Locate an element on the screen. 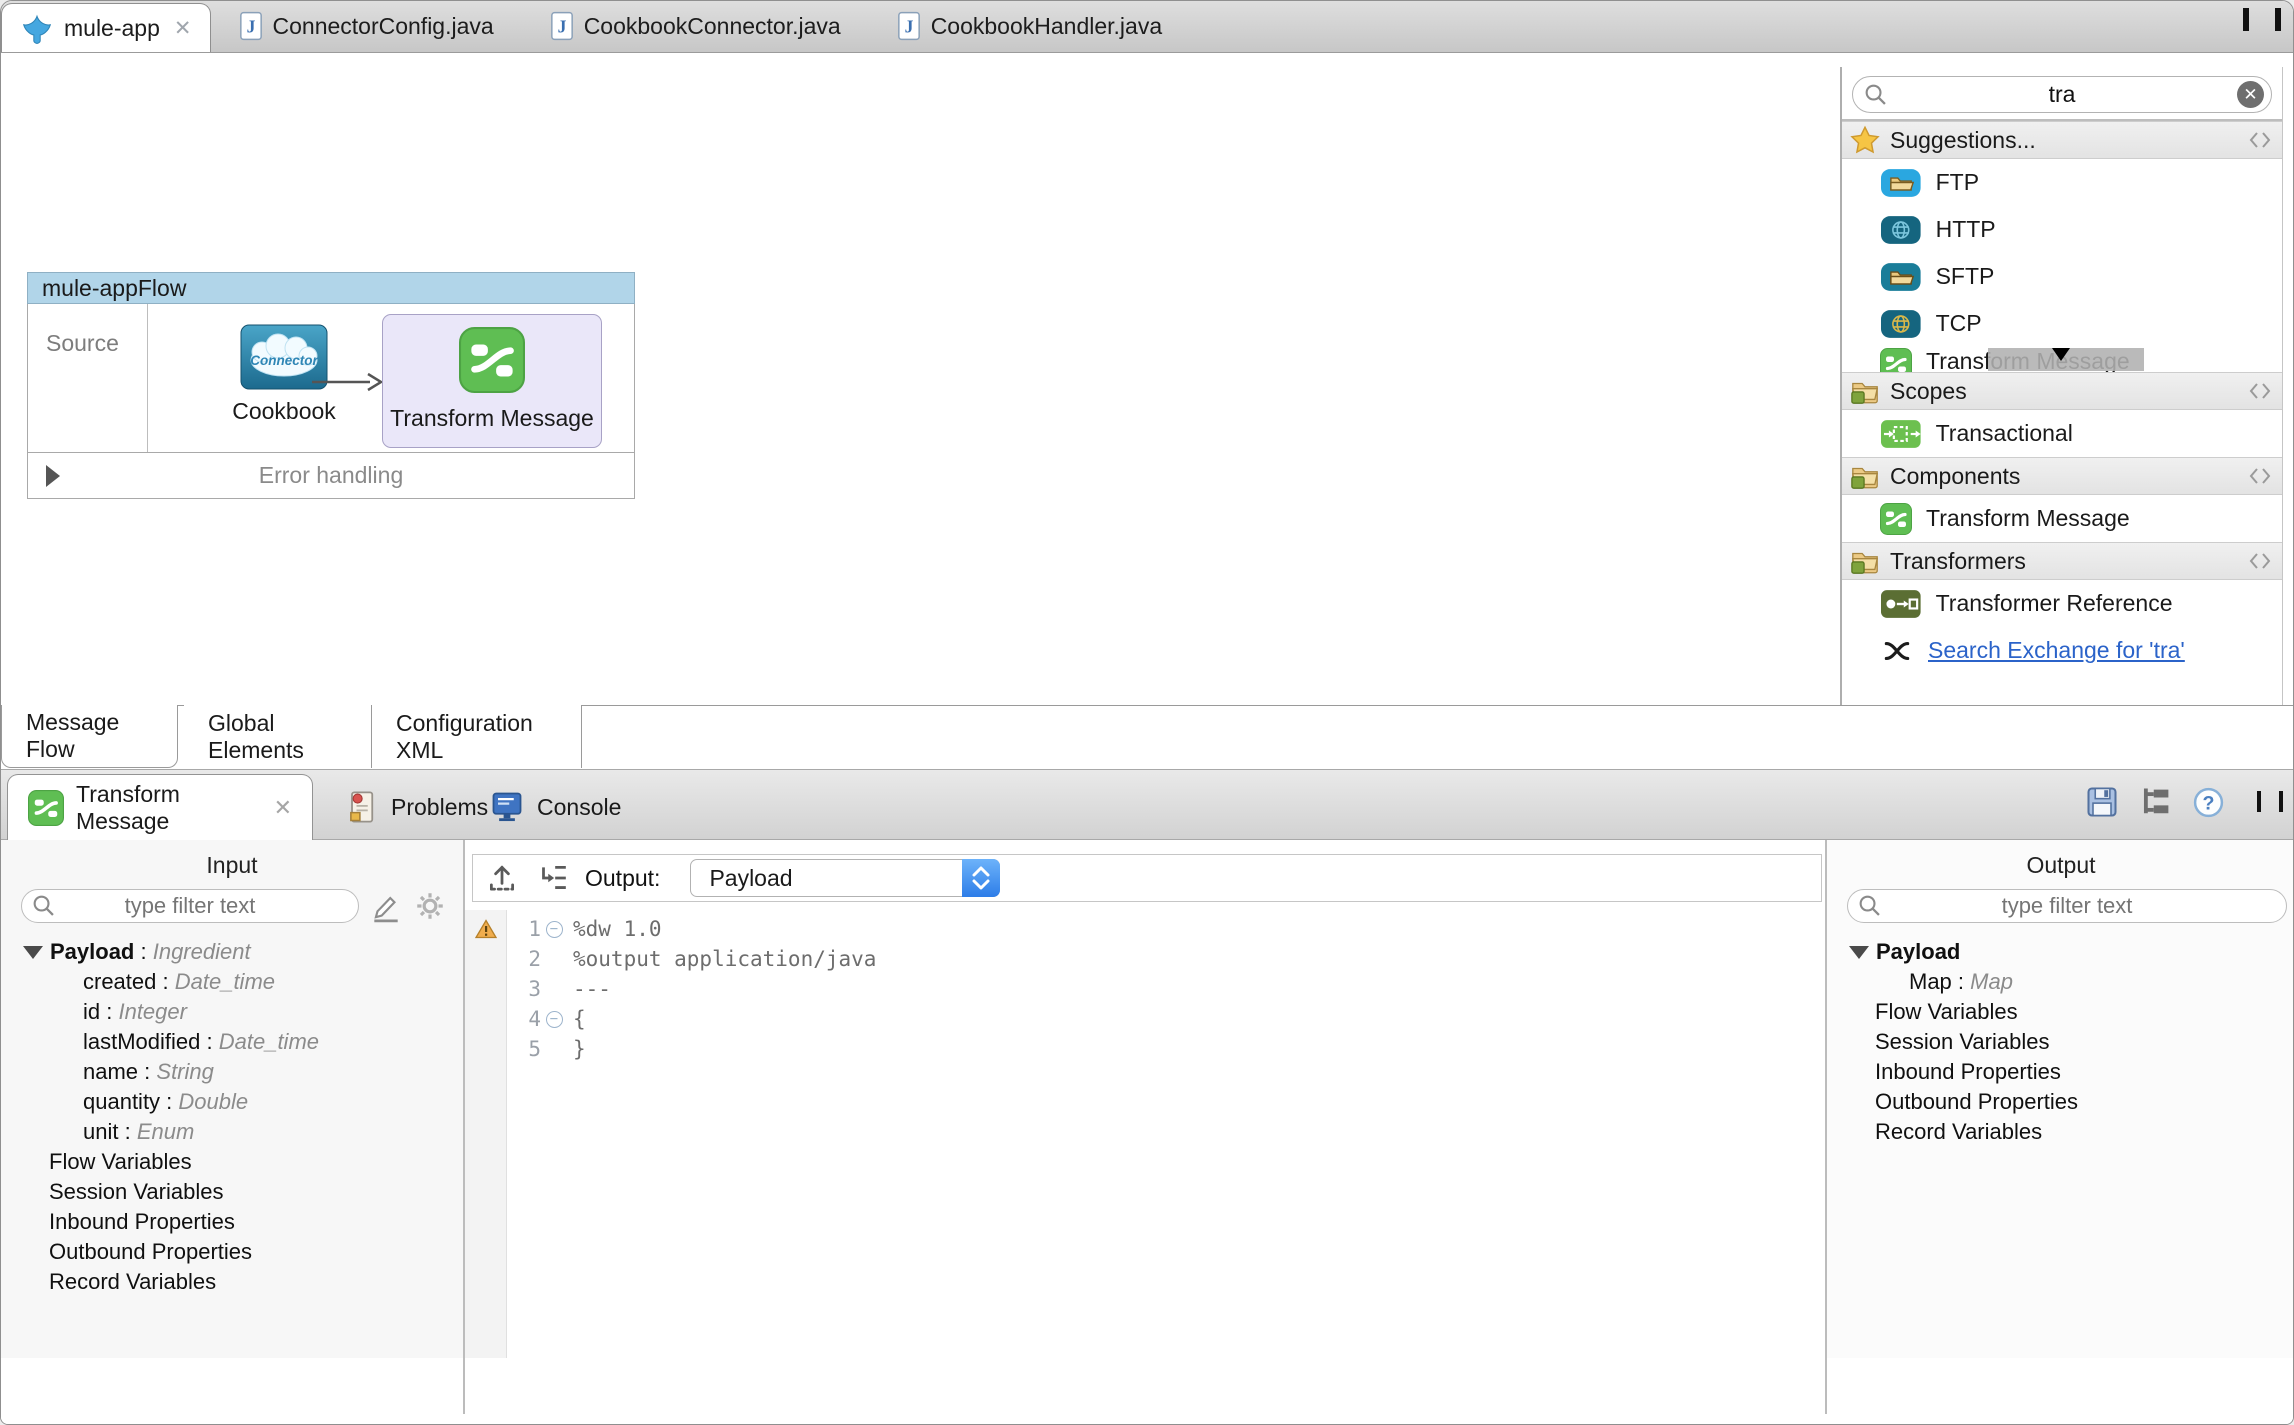 The height and width of the screenshot is (1425, 2294). code-line-2: 2 %output application/java is located at coordinates (1145, 959).